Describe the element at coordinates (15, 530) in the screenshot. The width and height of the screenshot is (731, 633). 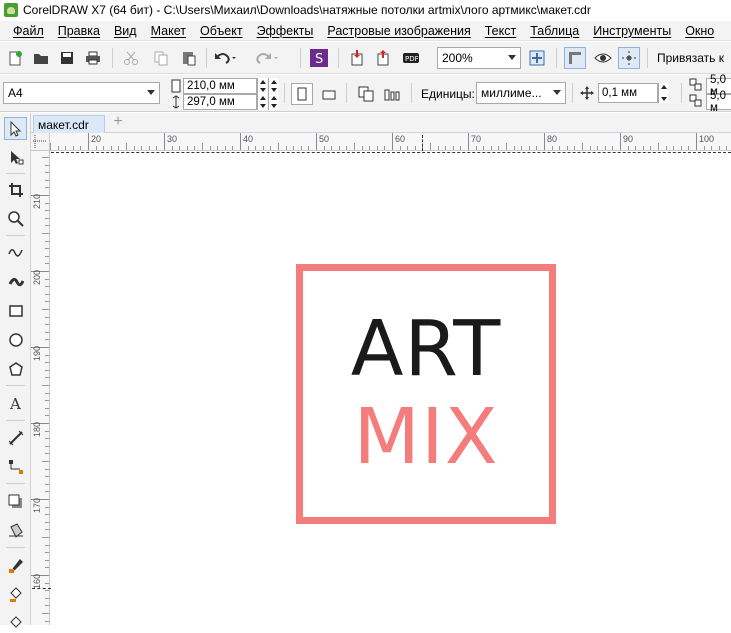
I see `transparency-icon` at that location.